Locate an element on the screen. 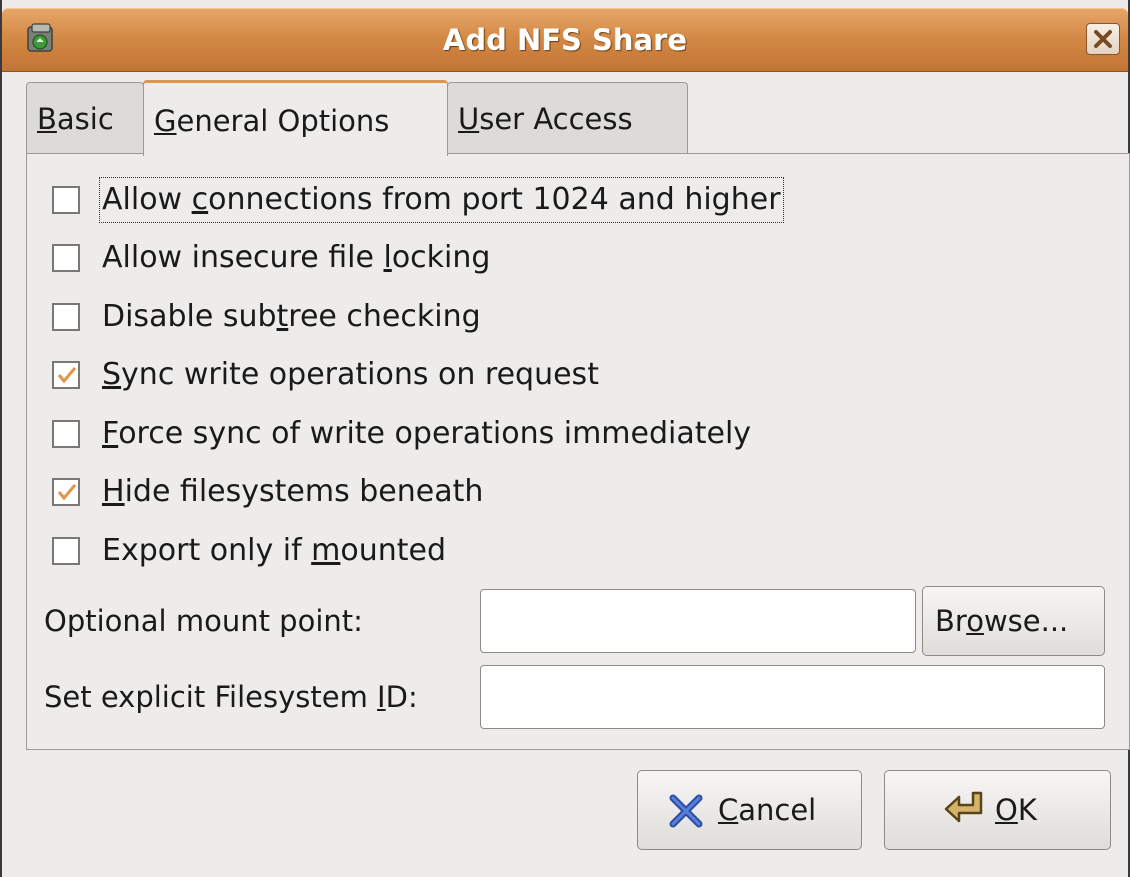  window-title: Add NFS Share is located at coordinates (565, 40).